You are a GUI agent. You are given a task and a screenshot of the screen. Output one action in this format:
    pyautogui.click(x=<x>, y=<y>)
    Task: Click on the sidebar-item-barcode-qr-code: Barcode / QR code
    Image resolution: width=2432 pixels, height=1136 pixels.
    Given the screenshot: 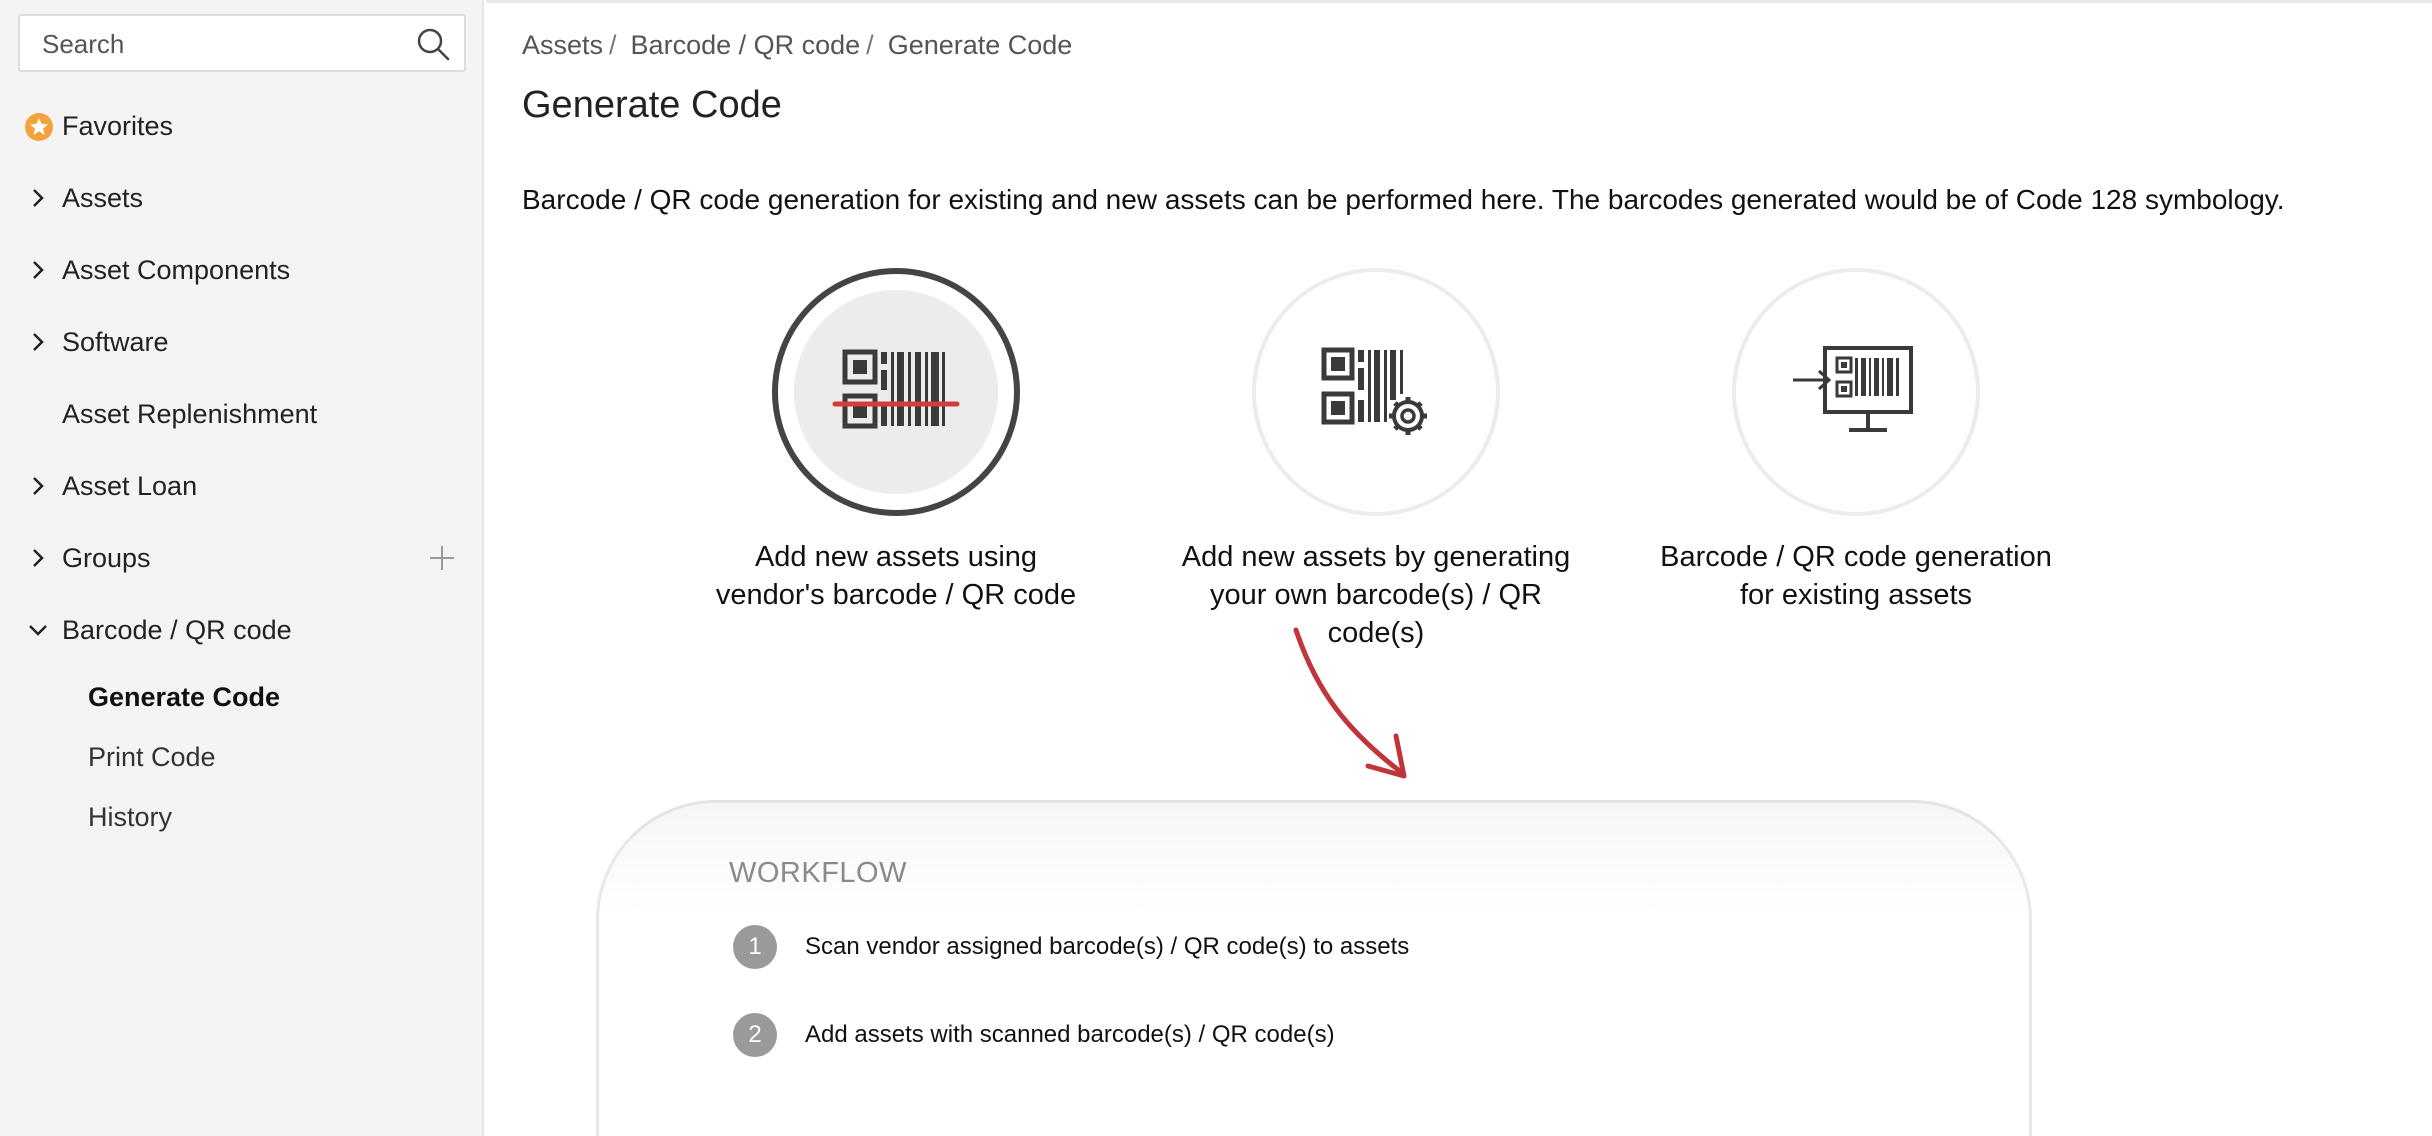 What is the action you would take?
    pyautogui.click(x=242, y=630)
    